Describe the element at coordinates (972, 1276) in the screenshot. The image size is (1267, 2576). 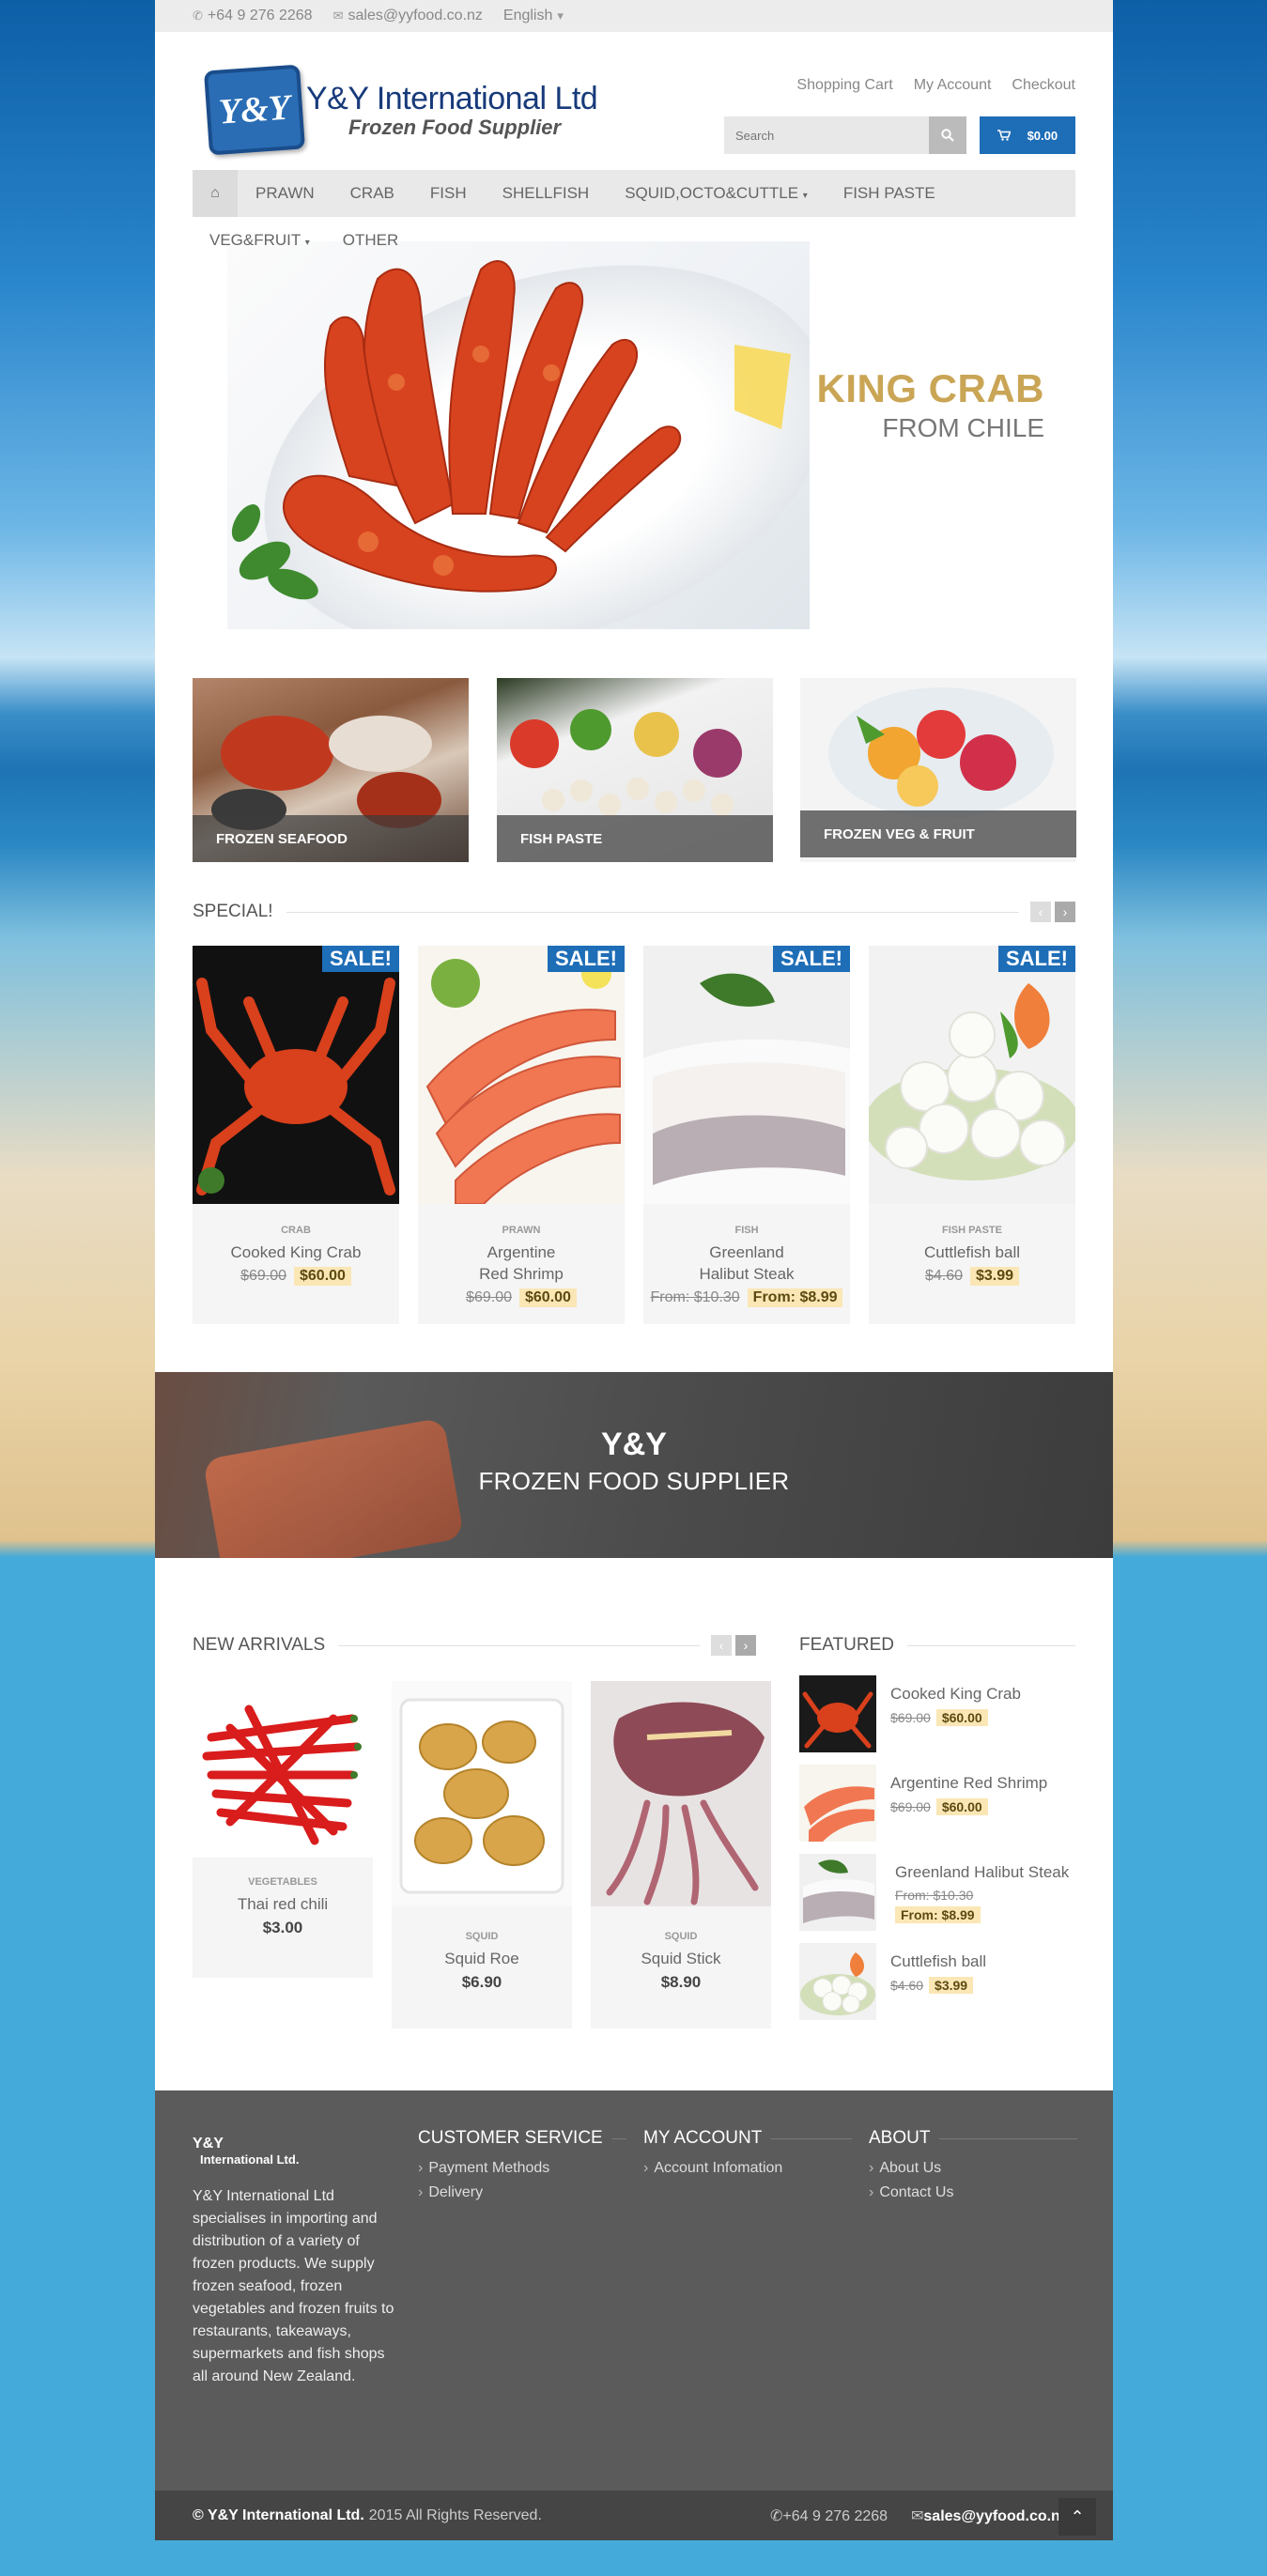
I see `product-price: $4.60 $3.99` at that location.